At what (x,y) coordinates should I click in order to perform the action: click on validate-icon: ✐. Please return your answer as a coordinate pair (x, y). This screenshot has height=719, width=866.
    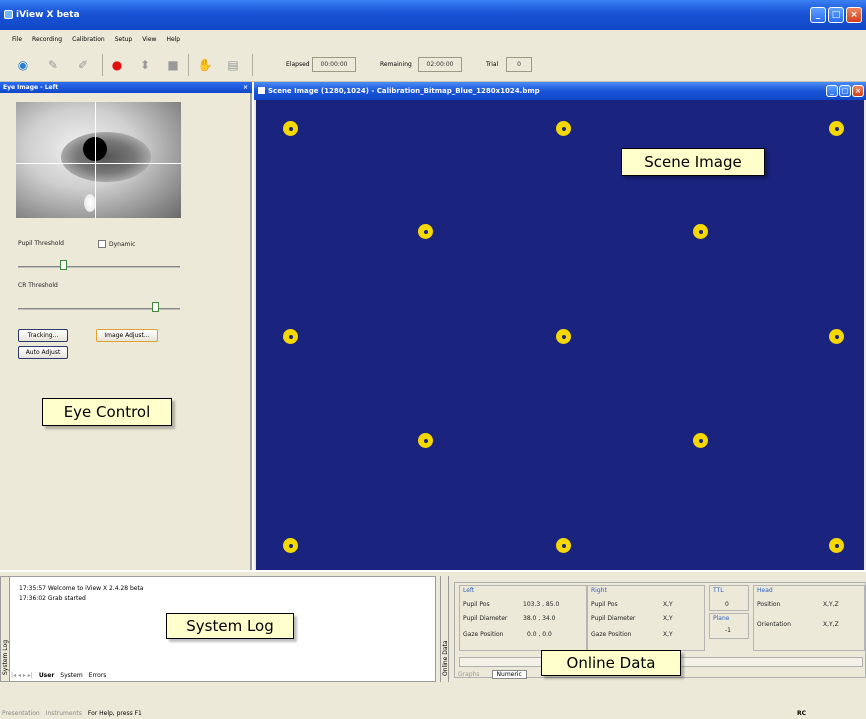
    Looking at the image, I should click on (83, 65).